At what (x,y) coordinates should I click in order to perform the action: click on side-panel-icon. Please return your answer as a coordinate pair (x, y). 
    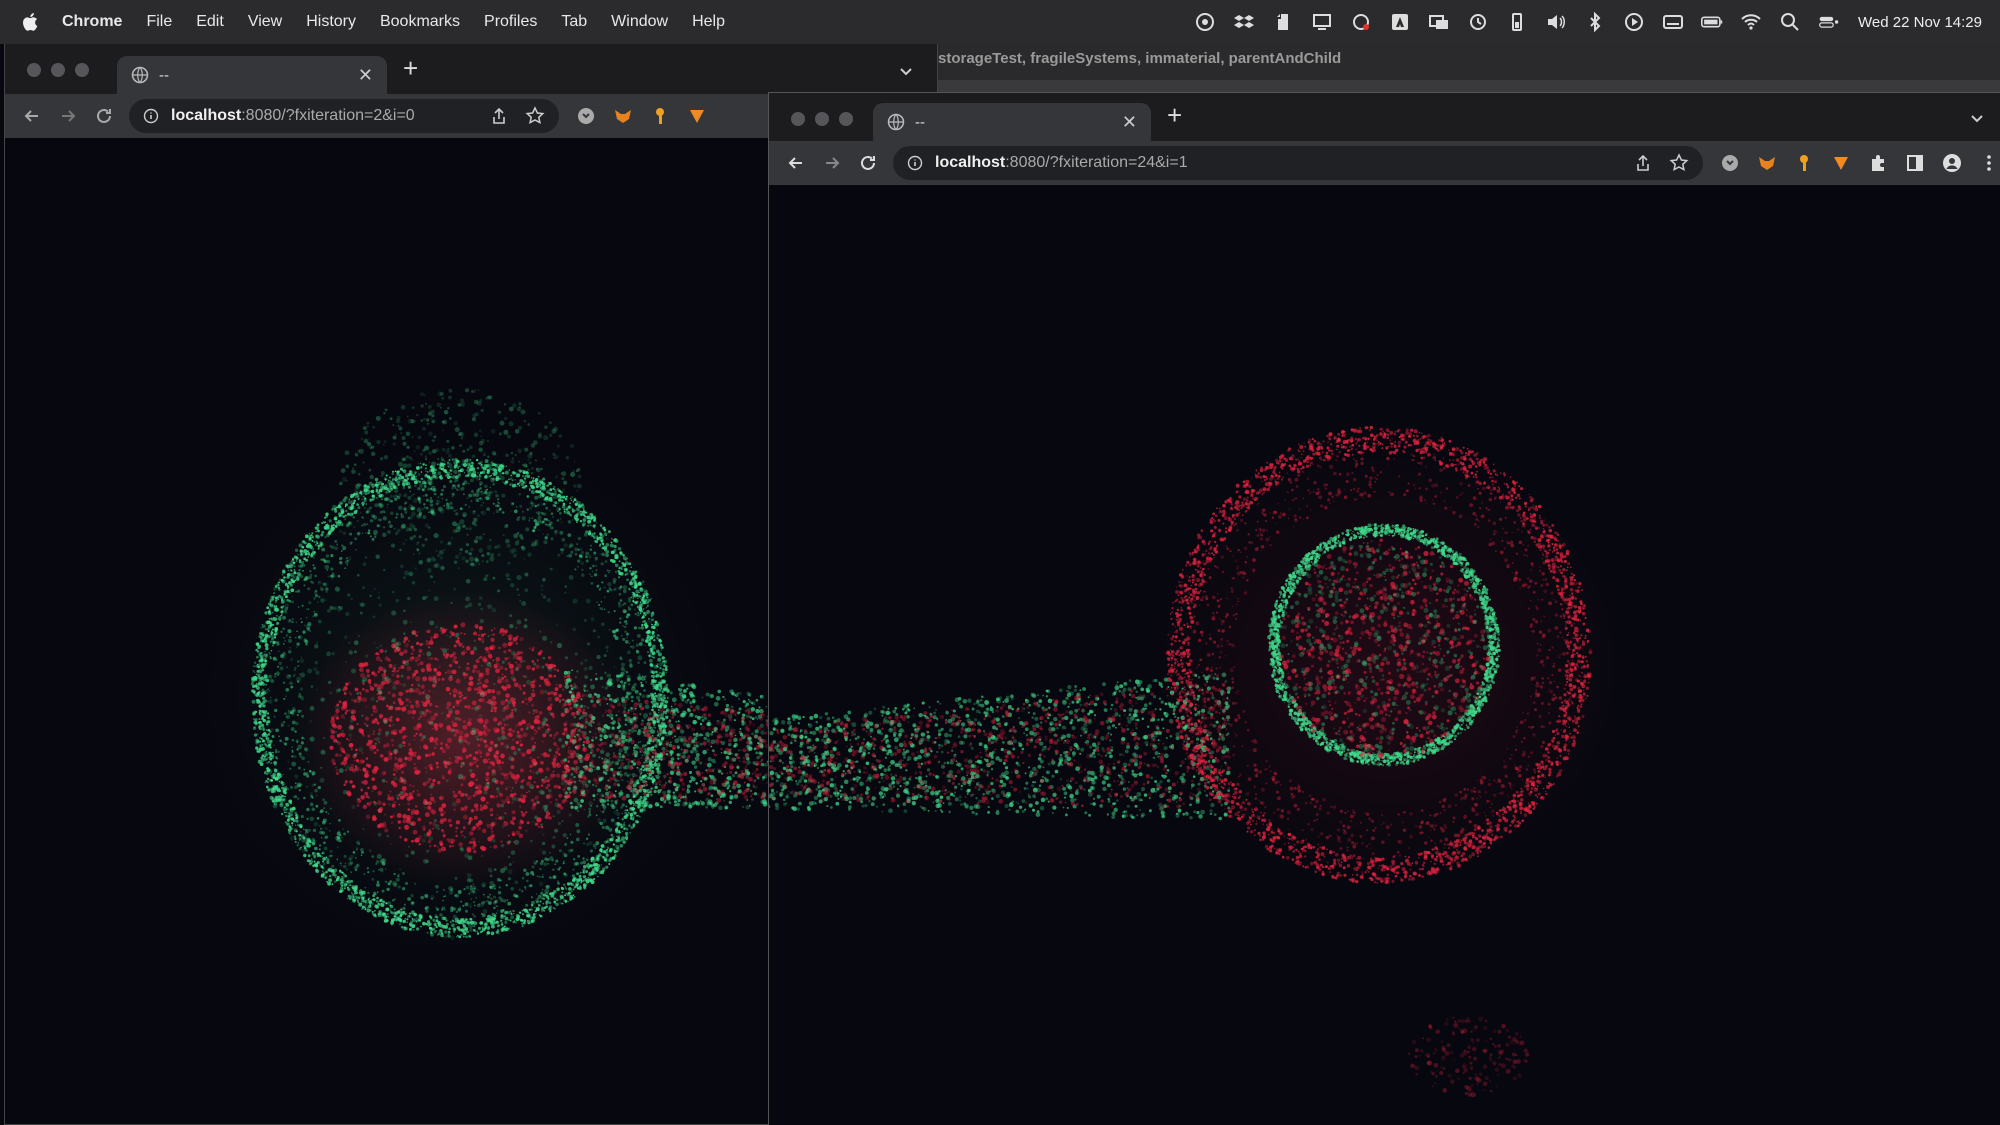
    Looking at the image, I should click on (1915, 163).